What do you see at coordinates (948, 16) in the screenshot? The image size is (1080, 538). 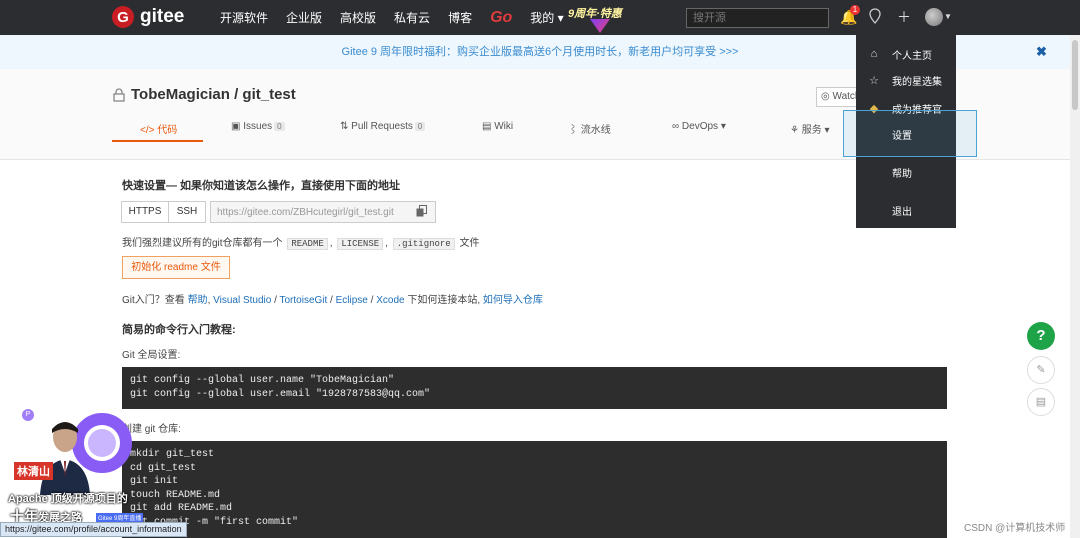 I see `chevron-down-icon: ▼` at bounding box center [948, 16].